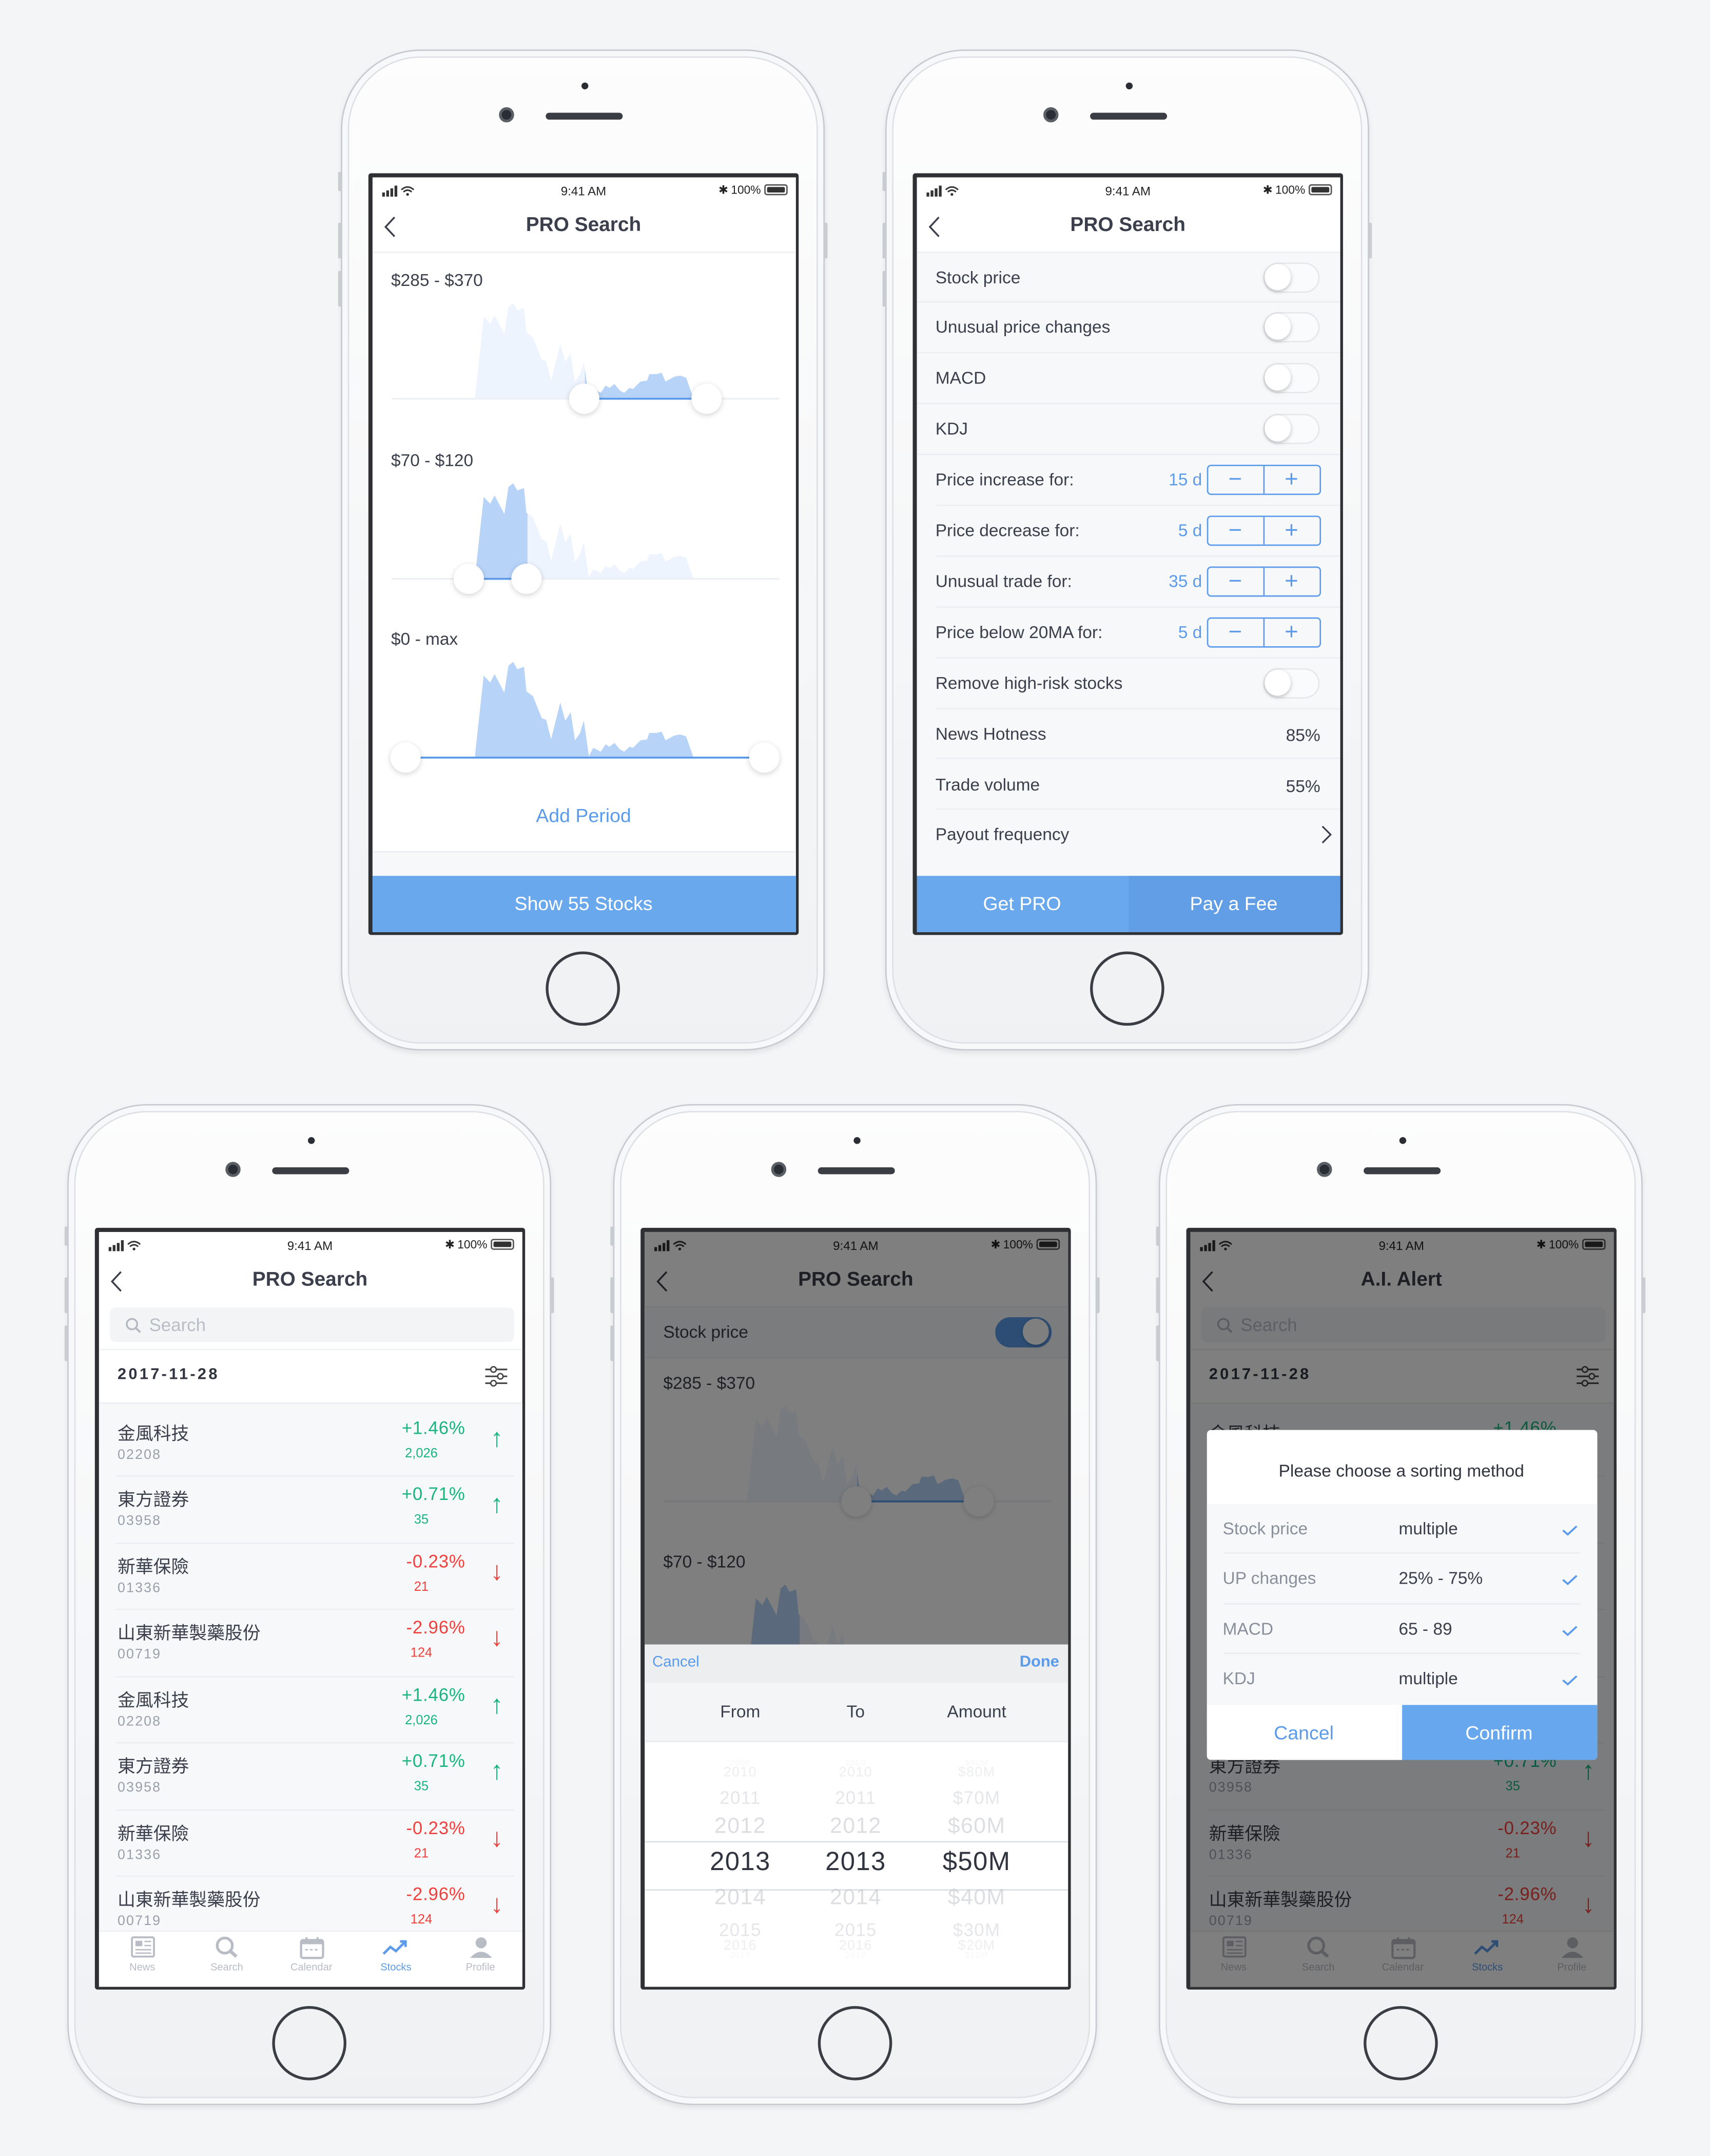 Image resolution: width=1710 pixels, height=2156 pixels. Describe the element at coordinates (1238, 1679) in the screenshot. I see `sort-option-label: KDJ` at that location.